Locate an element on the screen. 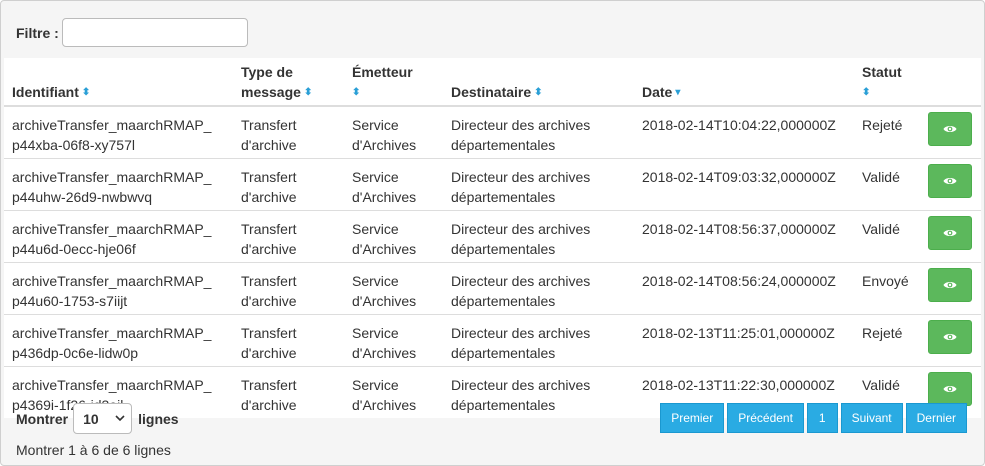 The image size is (985, 466). filter-bar: Filtre : is located at coordinates (132, 32).